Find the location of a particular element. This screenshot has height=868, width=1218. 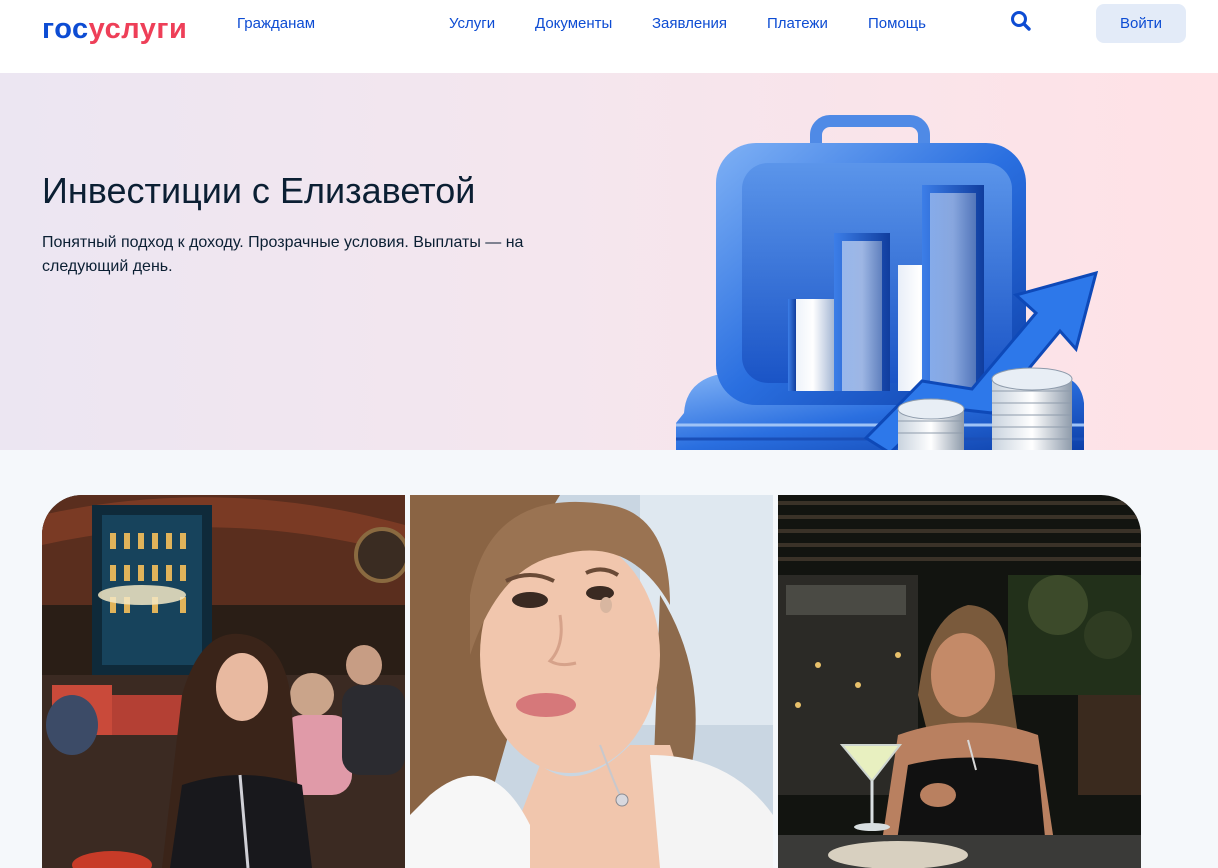

nav-documents: Документы is located at coordinates (573, 24).